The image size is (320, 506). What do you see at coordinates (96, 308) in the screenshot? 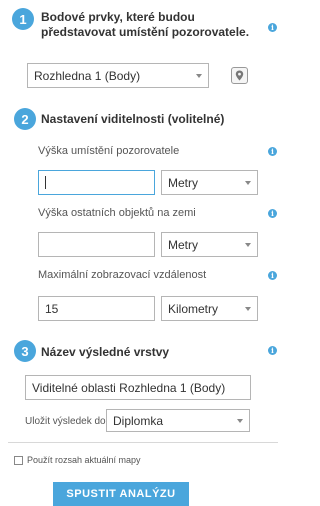
I see `max-distance-input: 15` at bounding box center [96, 308].